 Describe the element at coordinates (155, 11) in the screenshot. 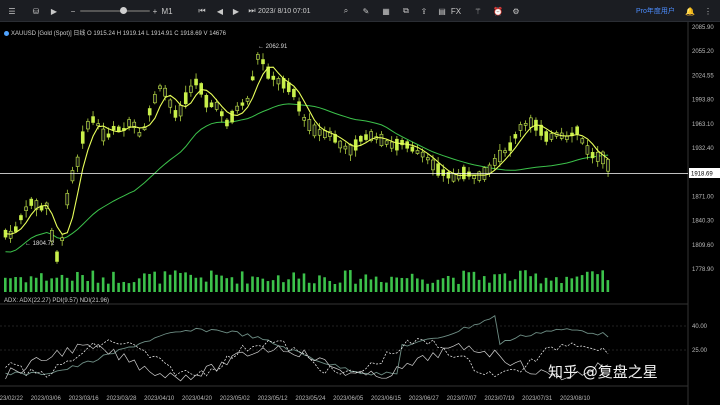

I see `zoom-in-button: +` at that location.